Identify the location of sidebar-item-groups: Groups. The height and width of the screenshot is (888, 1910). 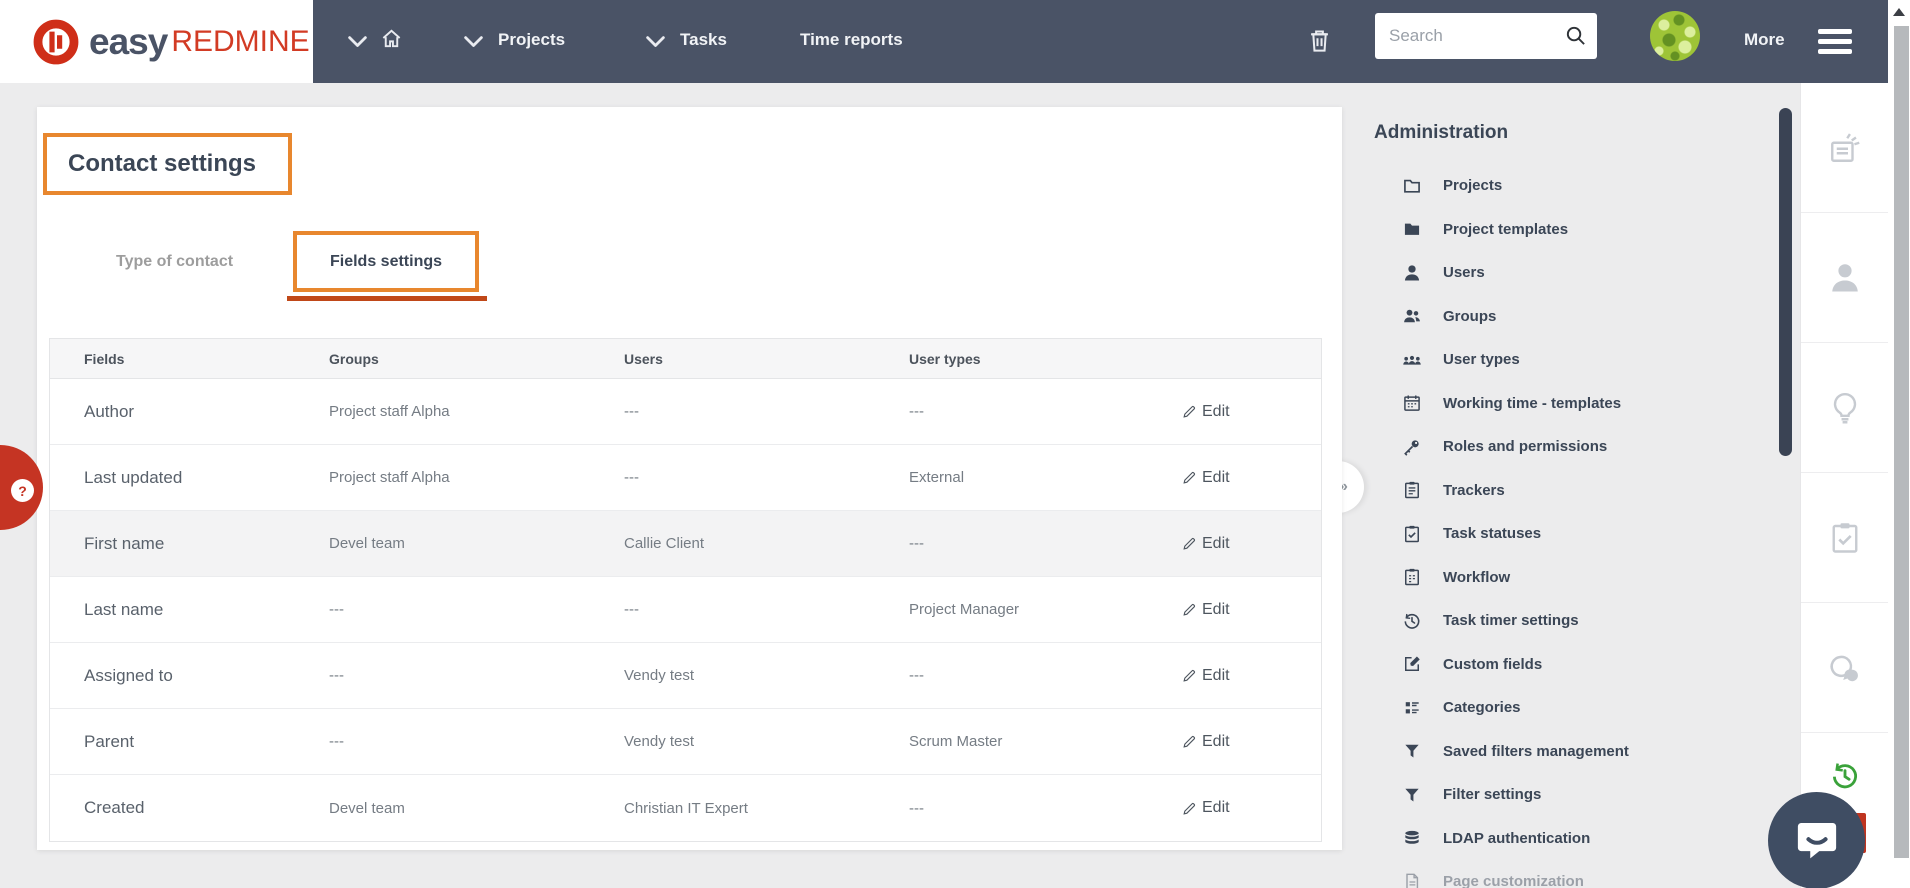
(1574, 317).